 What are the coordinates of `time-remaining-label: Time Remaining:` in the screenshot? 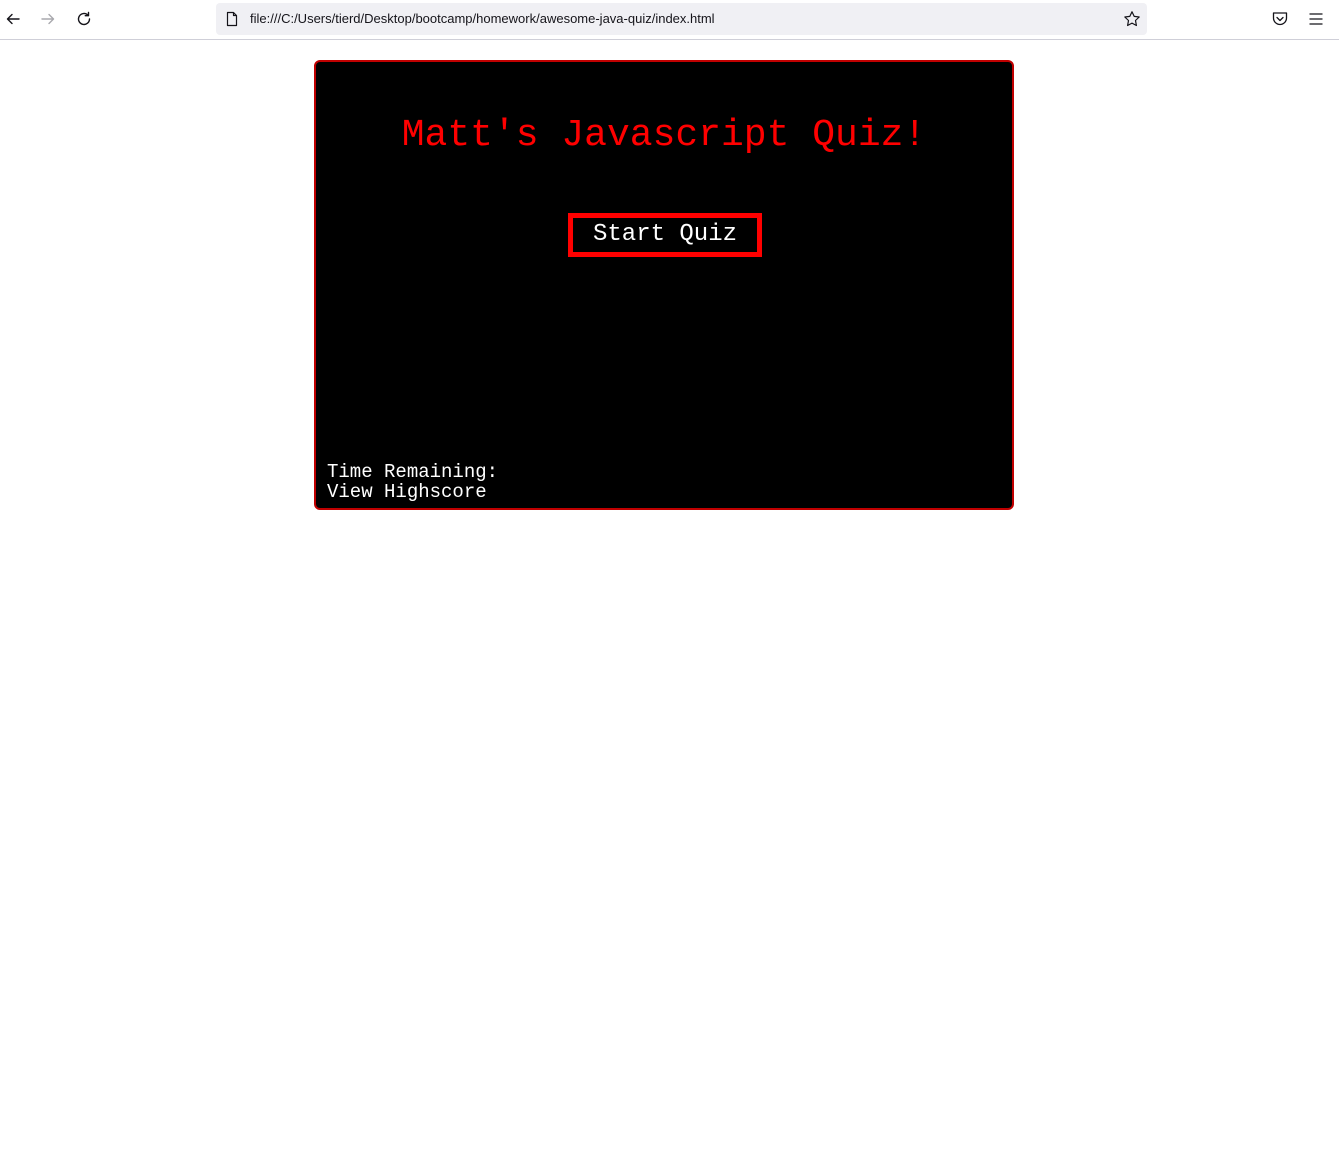 It's located at (413, 472).